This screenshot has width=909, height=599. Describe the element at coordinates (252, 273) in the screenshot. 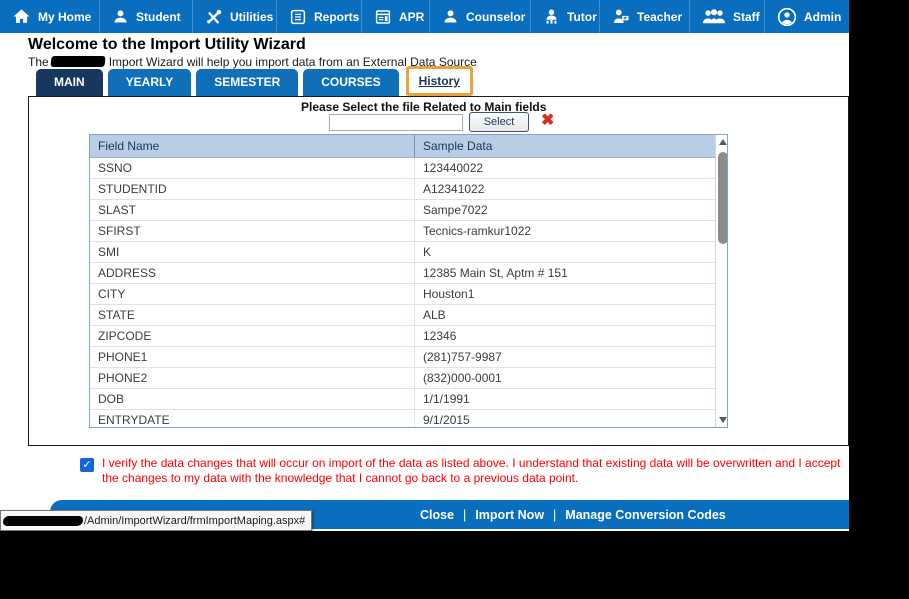

I see `field-name-cell: ADDRESS` at that location.